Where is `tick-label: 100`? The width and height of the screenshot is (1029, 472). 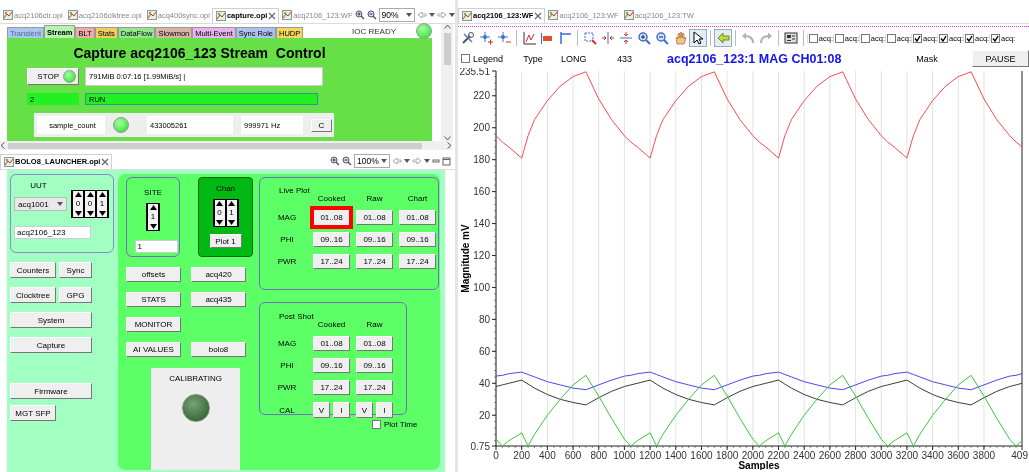 tick-label: 100 is located at coordinates (481, 287).